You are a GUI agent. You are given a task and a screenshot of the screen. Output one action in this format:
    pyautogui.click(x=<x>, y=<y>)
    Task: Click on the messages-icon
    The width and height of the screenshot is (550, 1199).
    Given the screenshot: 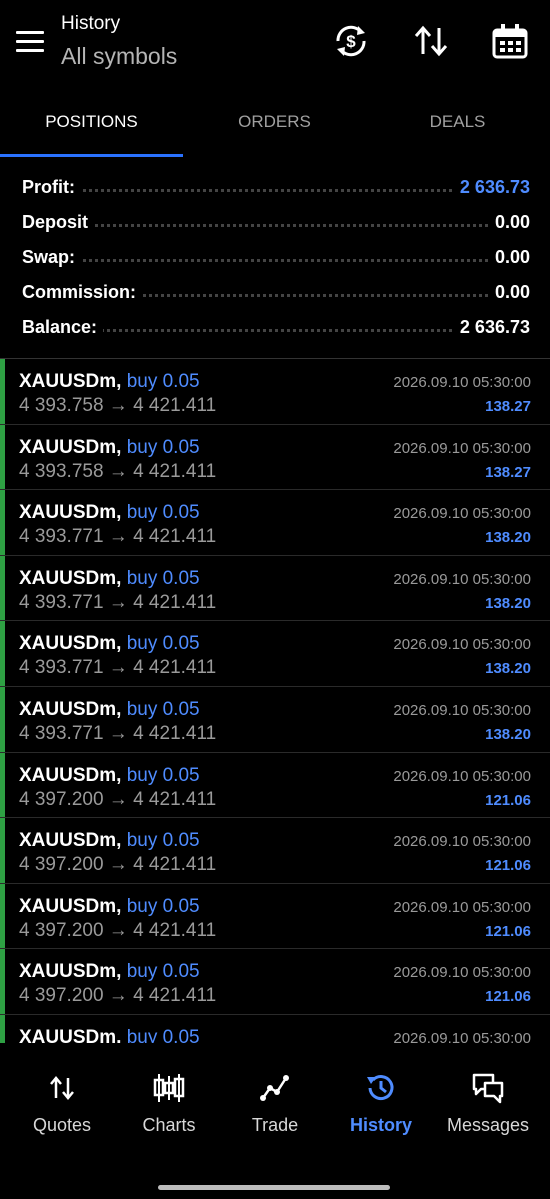 What is the action you would take?
    pyautogui.click(x=488, y=1088)
    